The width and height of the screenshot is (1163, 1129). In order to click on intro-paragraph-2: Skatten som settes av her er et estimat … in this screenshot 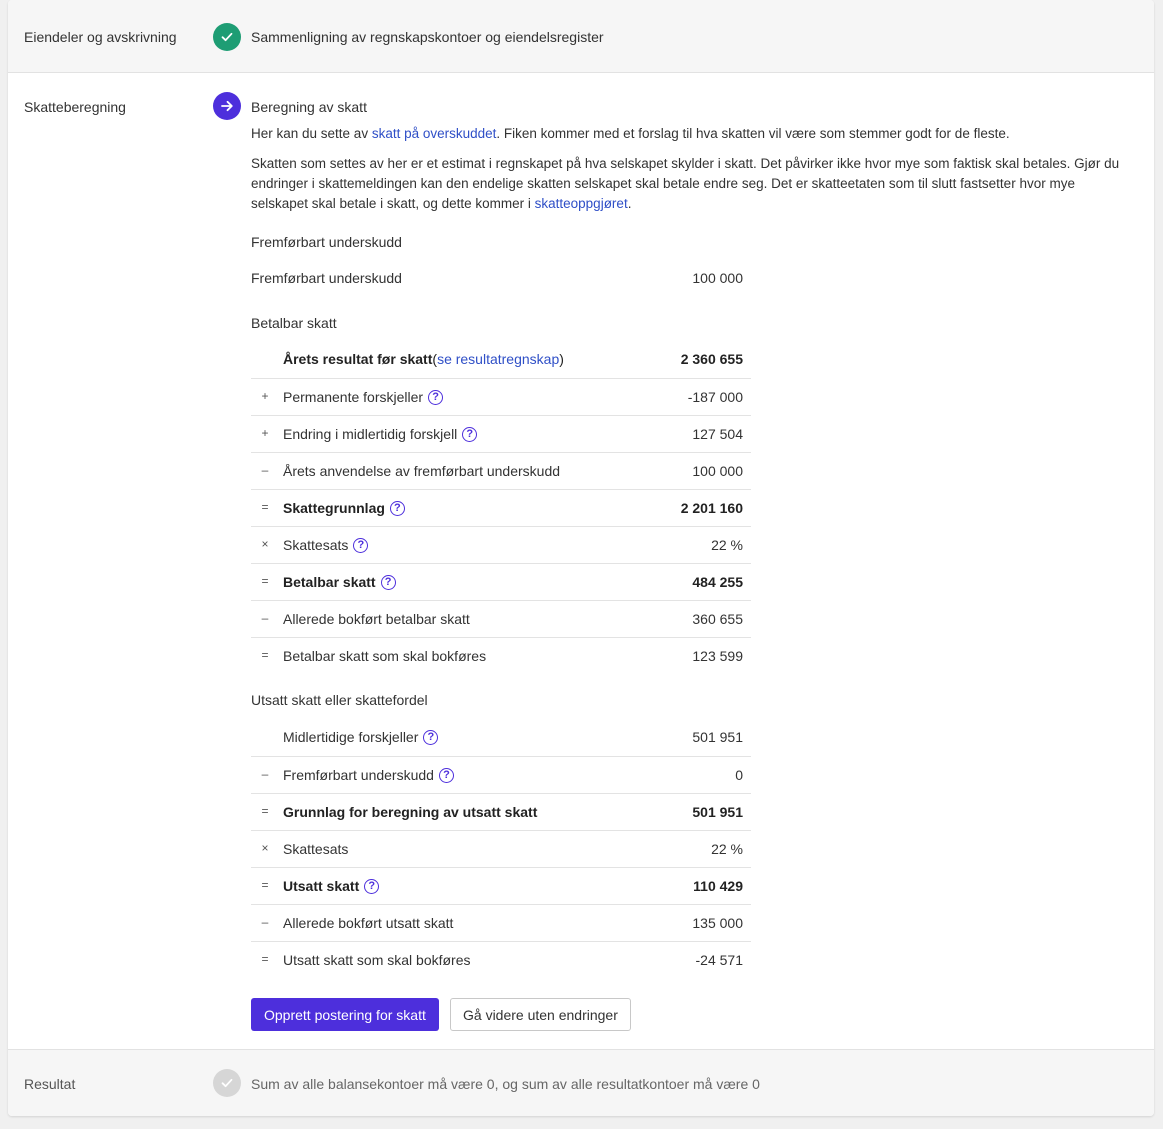, I will do `click(691, 184)`.